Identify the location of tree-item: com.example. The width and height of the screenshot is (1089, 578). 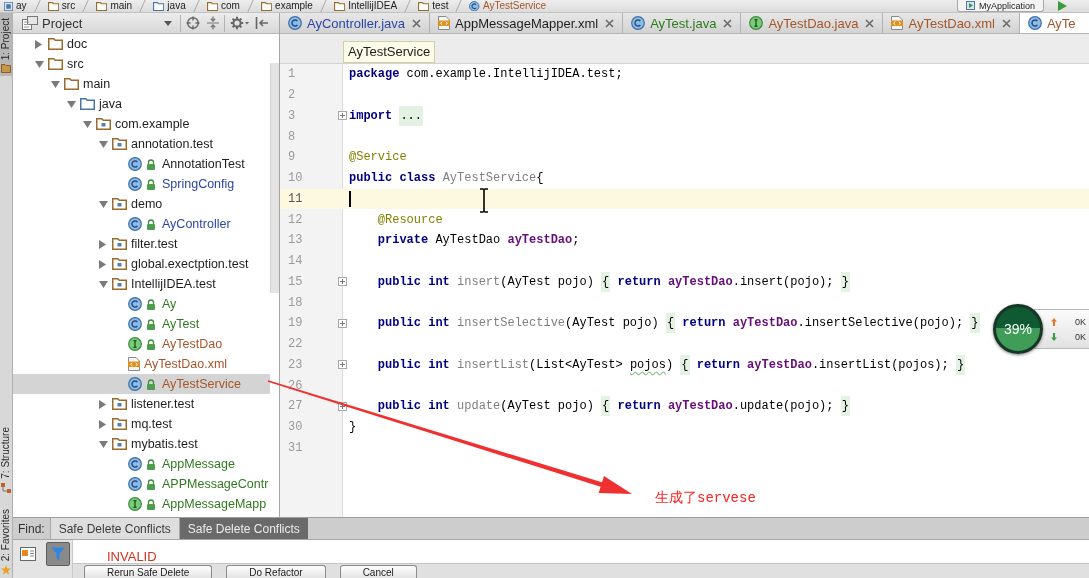
(141, 124).